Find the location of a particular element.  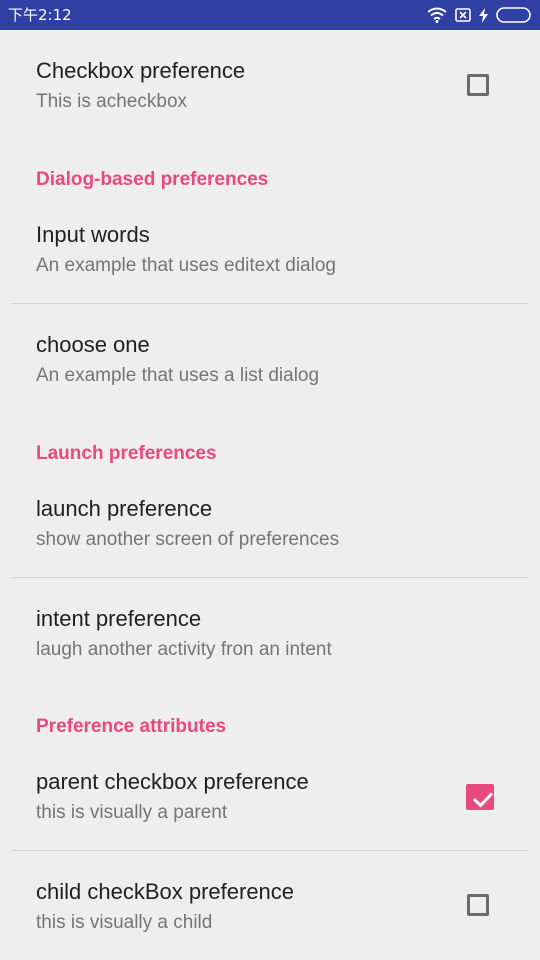

checkbox-checked is located at coordinates (480, 797).